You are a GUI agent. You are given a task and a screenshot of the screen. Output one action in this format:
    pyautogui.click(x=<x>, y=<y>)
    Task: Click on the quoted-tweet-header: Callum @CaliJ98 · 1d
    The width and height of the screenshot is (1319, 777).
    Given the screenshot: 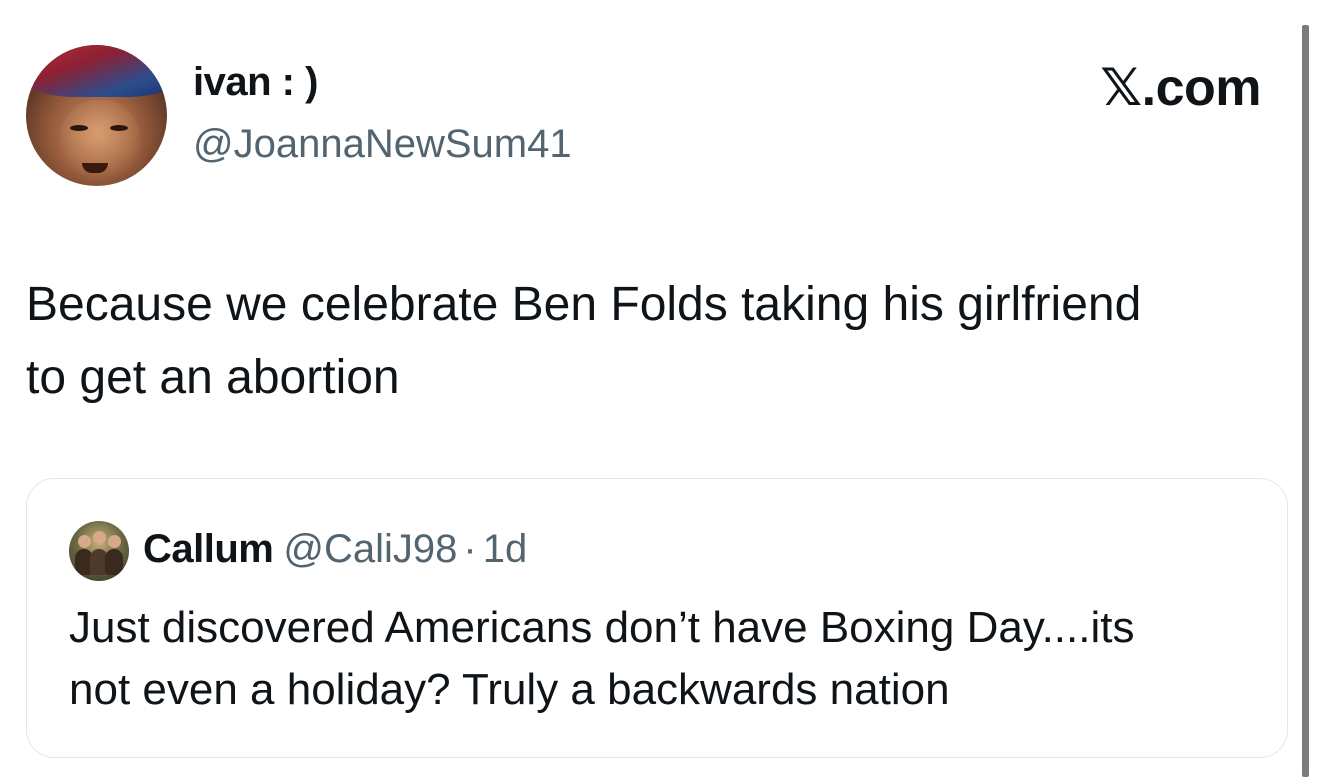 What is the action you would take?
    pyautogui.click(x=335, y=549)
    